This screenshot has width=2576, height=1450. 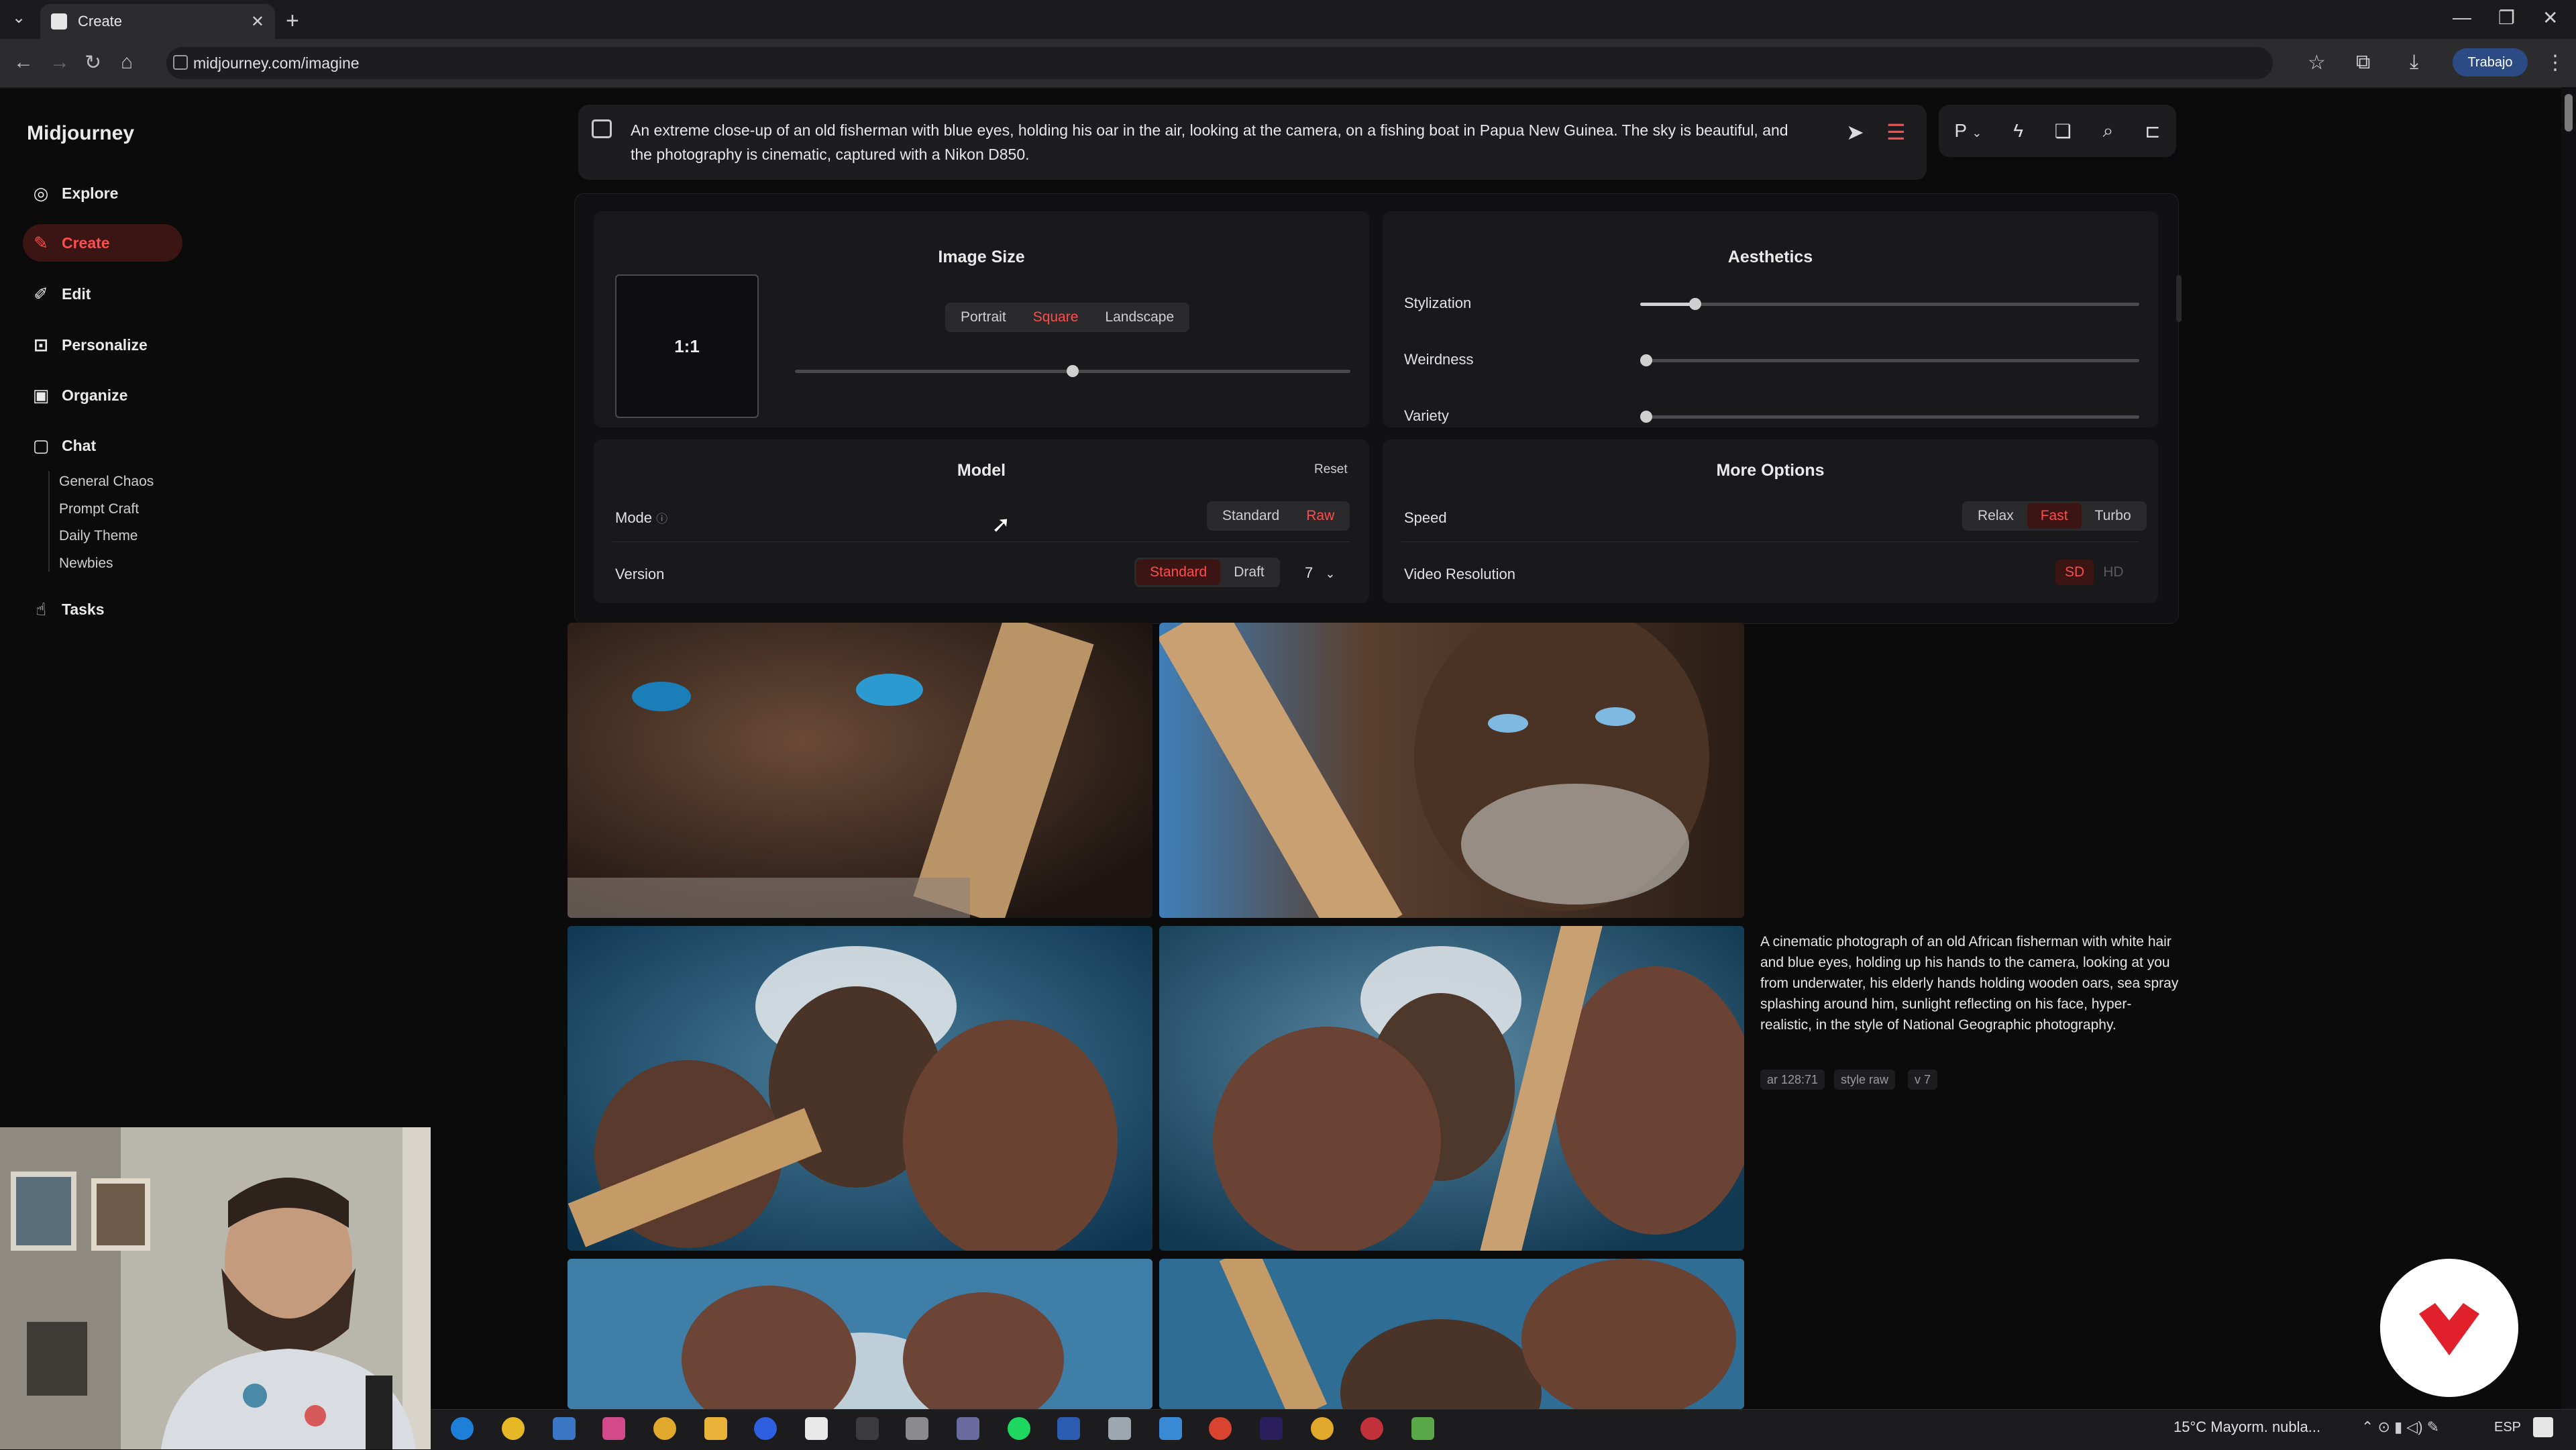 What do you see at coordinates (1889, 360) in the screenshot?
I see `weirdness-slider` at bounding box center [1889, 360].